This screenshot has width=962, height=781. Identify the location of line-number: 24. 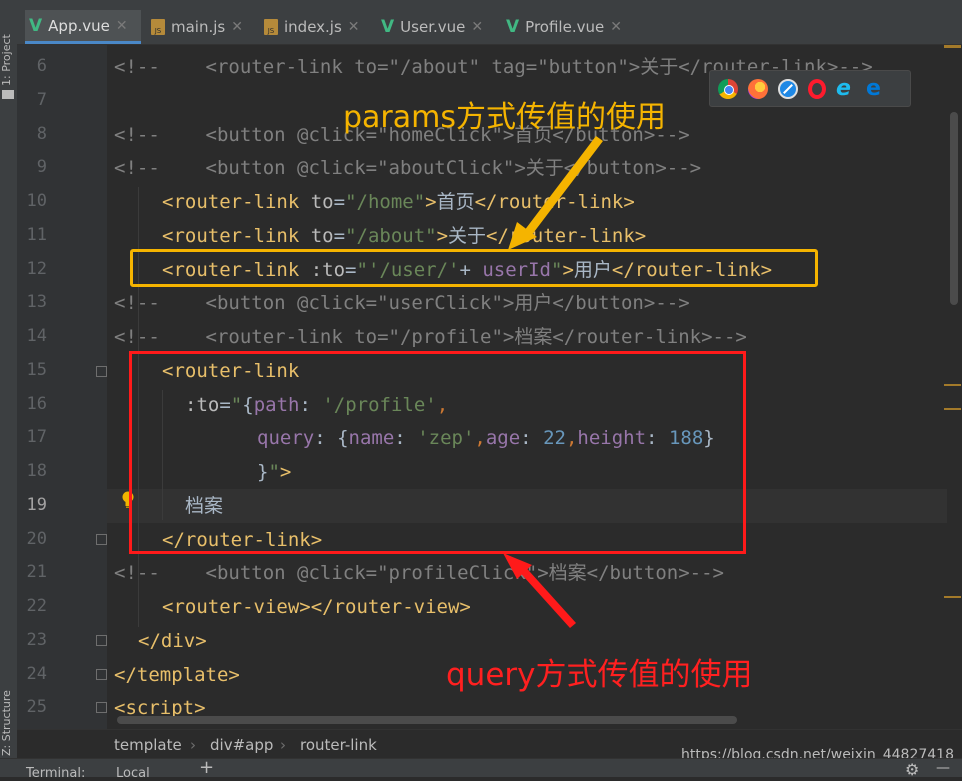
(36, 674).